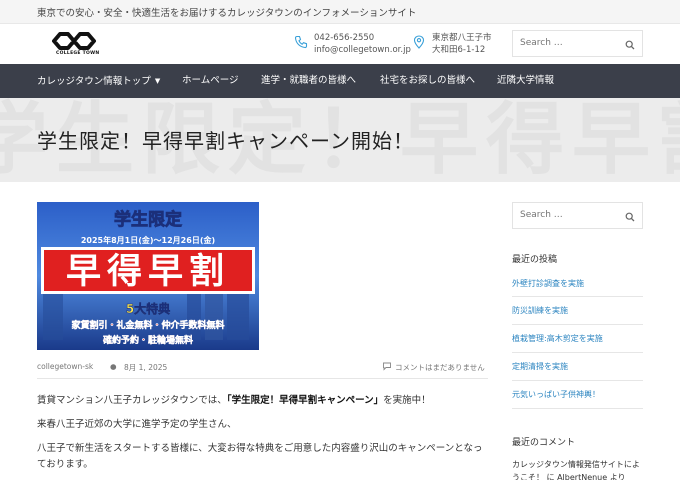 The width and height of the screenshot is (680, 480). Describe the element at coordinates (577, 395) in the screenshot. I see `recent-post-link: 元気いっぱい子供神輿！` at that location.